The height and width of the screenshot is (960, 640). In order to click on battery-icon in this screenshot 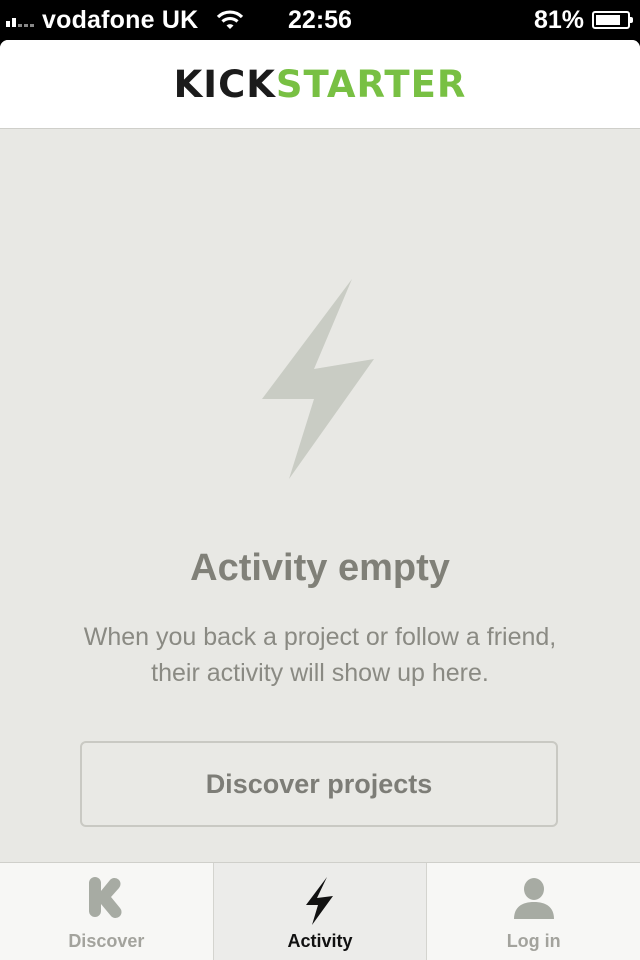, I will do `click(612, 20)`.